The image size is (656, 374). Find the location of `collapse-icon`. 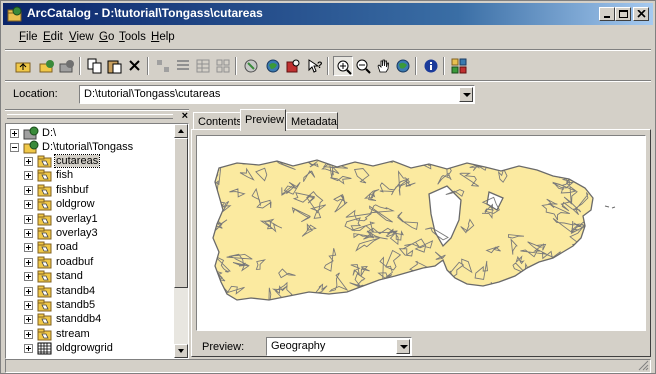

collapse-icon is located at coordinates (14, 147).